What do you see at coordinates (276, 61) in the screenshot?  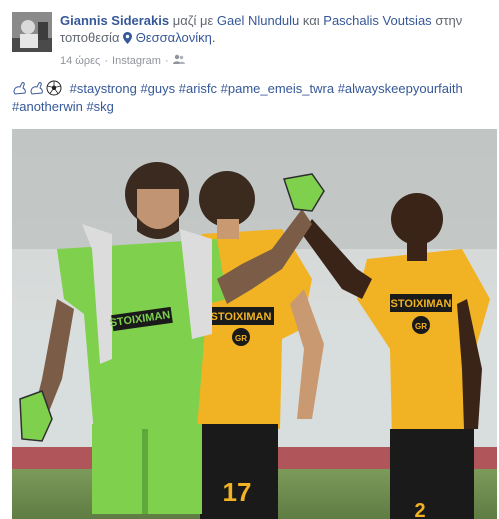 I see `post-meta: 14 ώρες · Instagram ·` at bounding box center [276, 61].